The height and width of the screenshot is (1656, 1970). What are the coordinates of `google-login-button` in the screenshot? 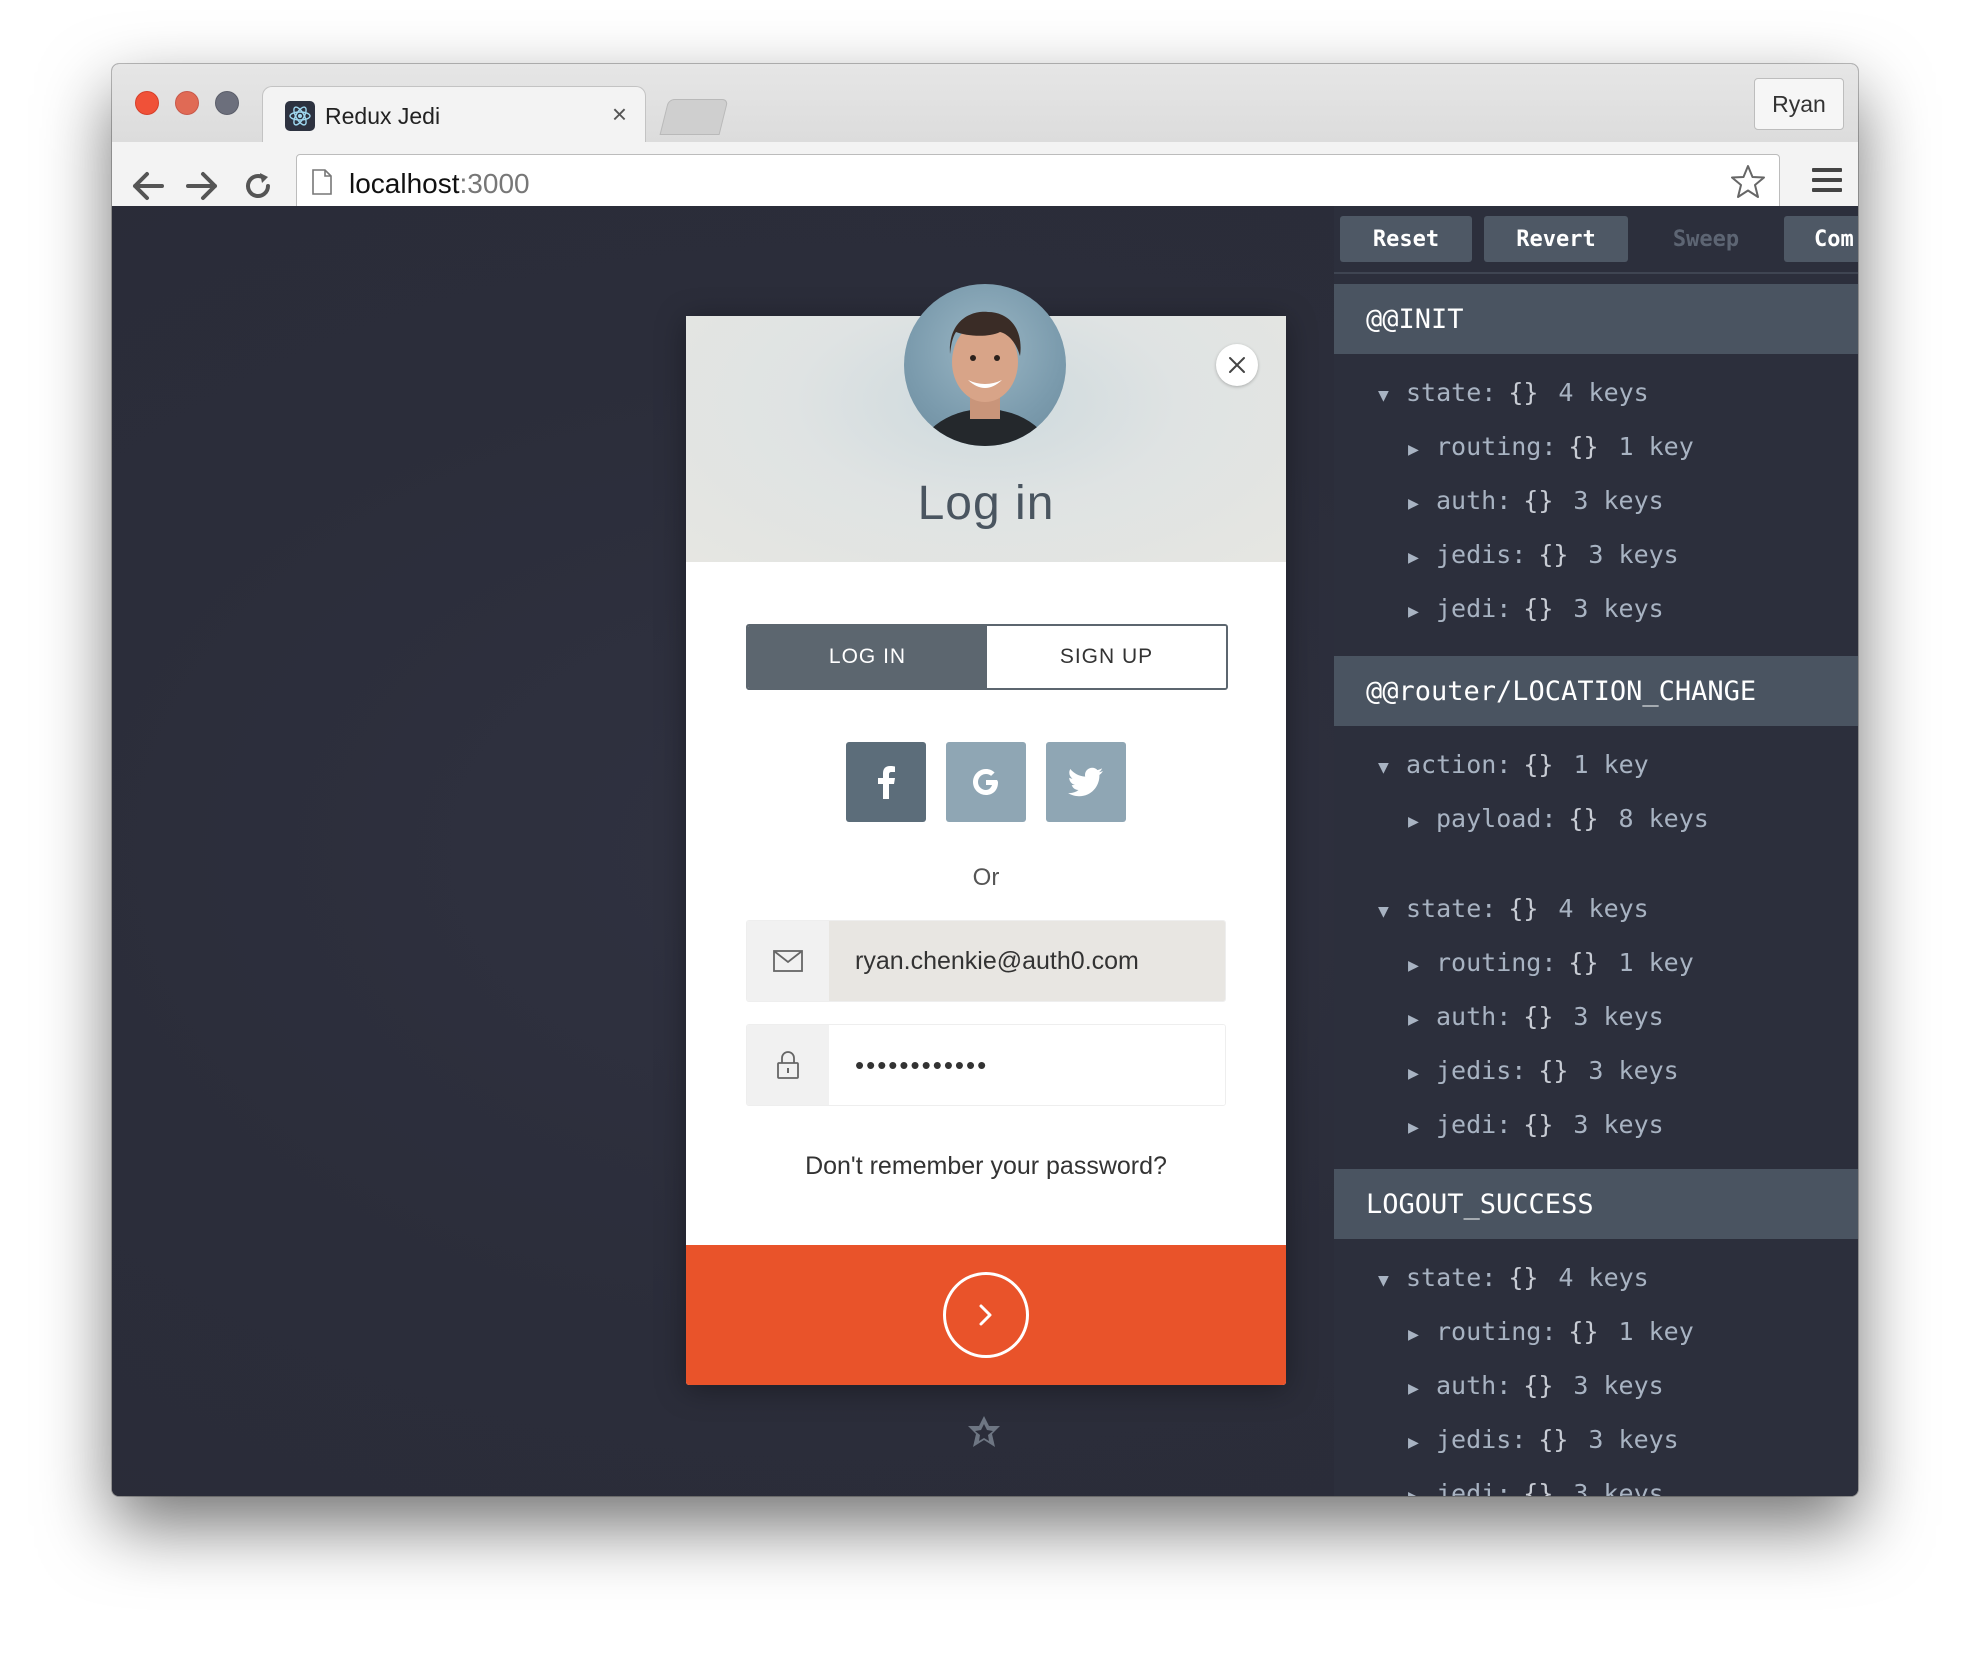 It's located at (986, 782).